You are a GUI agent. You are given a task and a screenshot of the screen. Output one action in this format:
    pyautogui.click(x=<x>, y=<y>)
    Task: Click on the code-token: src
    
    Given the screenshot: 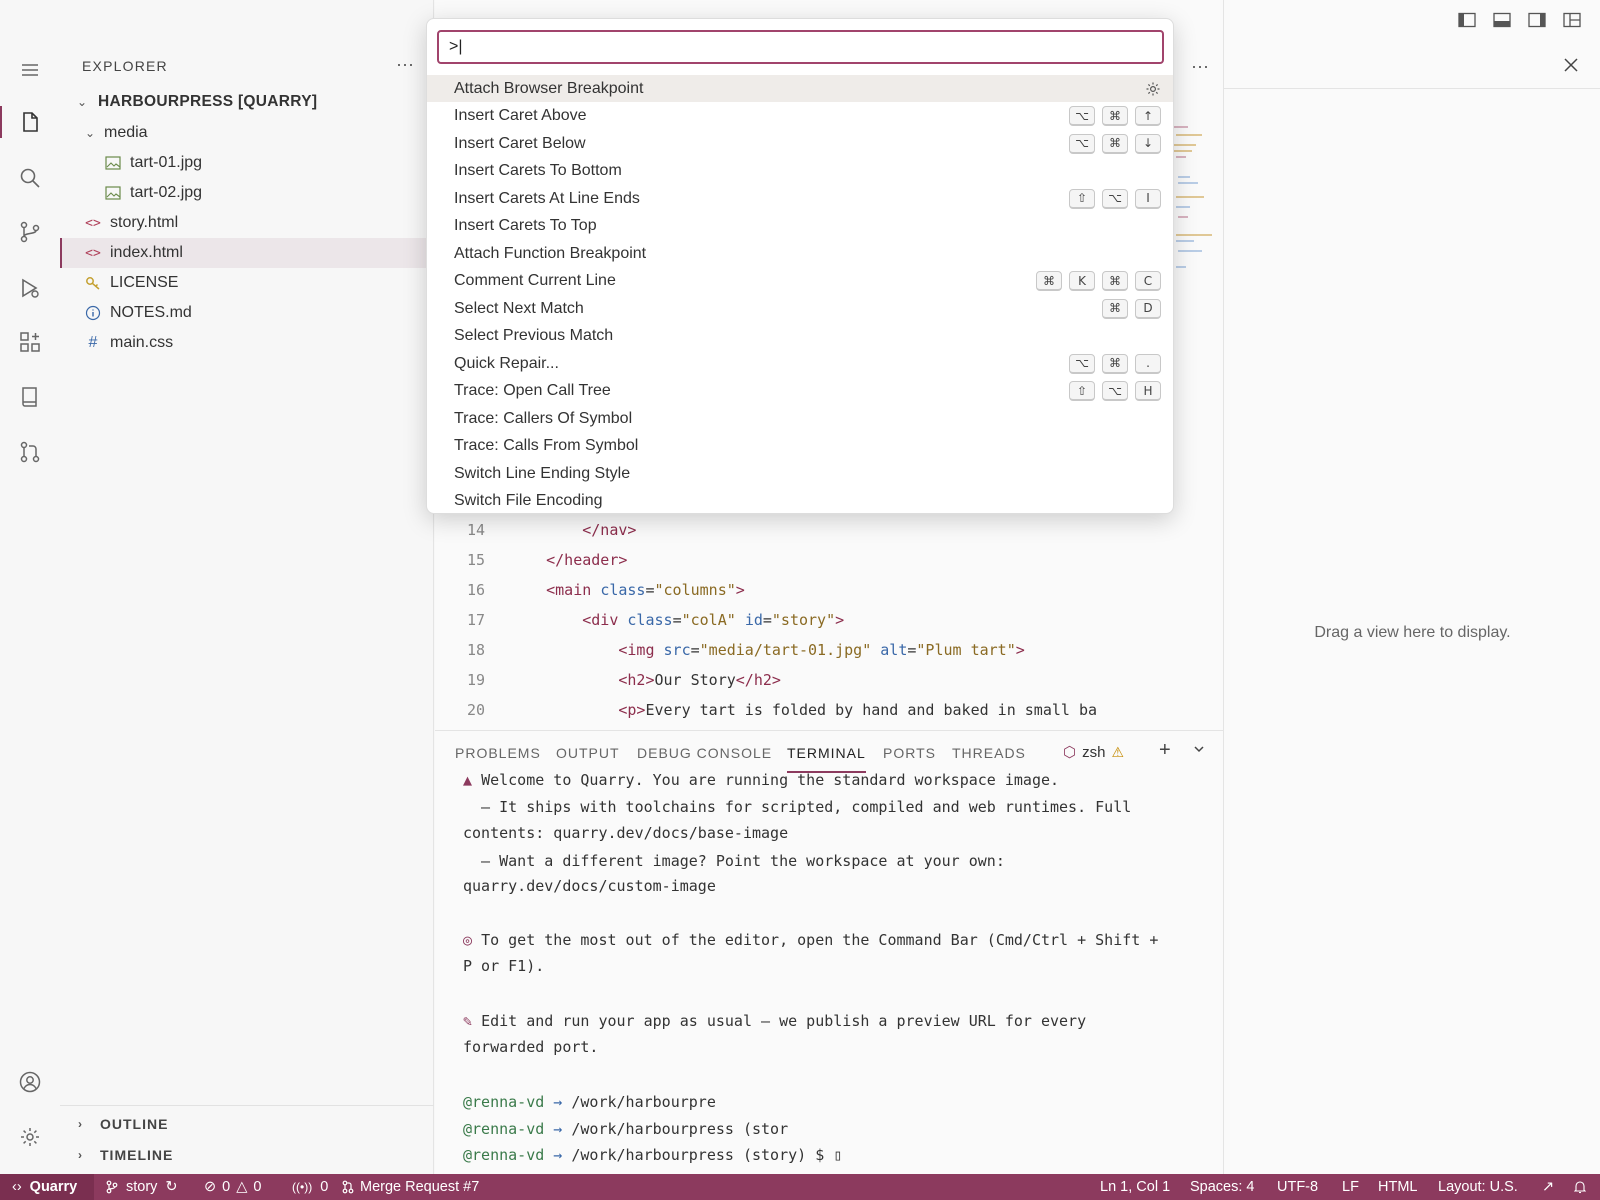 What is the action you would take?
    pyautogui.click(x=677, y=650)
    